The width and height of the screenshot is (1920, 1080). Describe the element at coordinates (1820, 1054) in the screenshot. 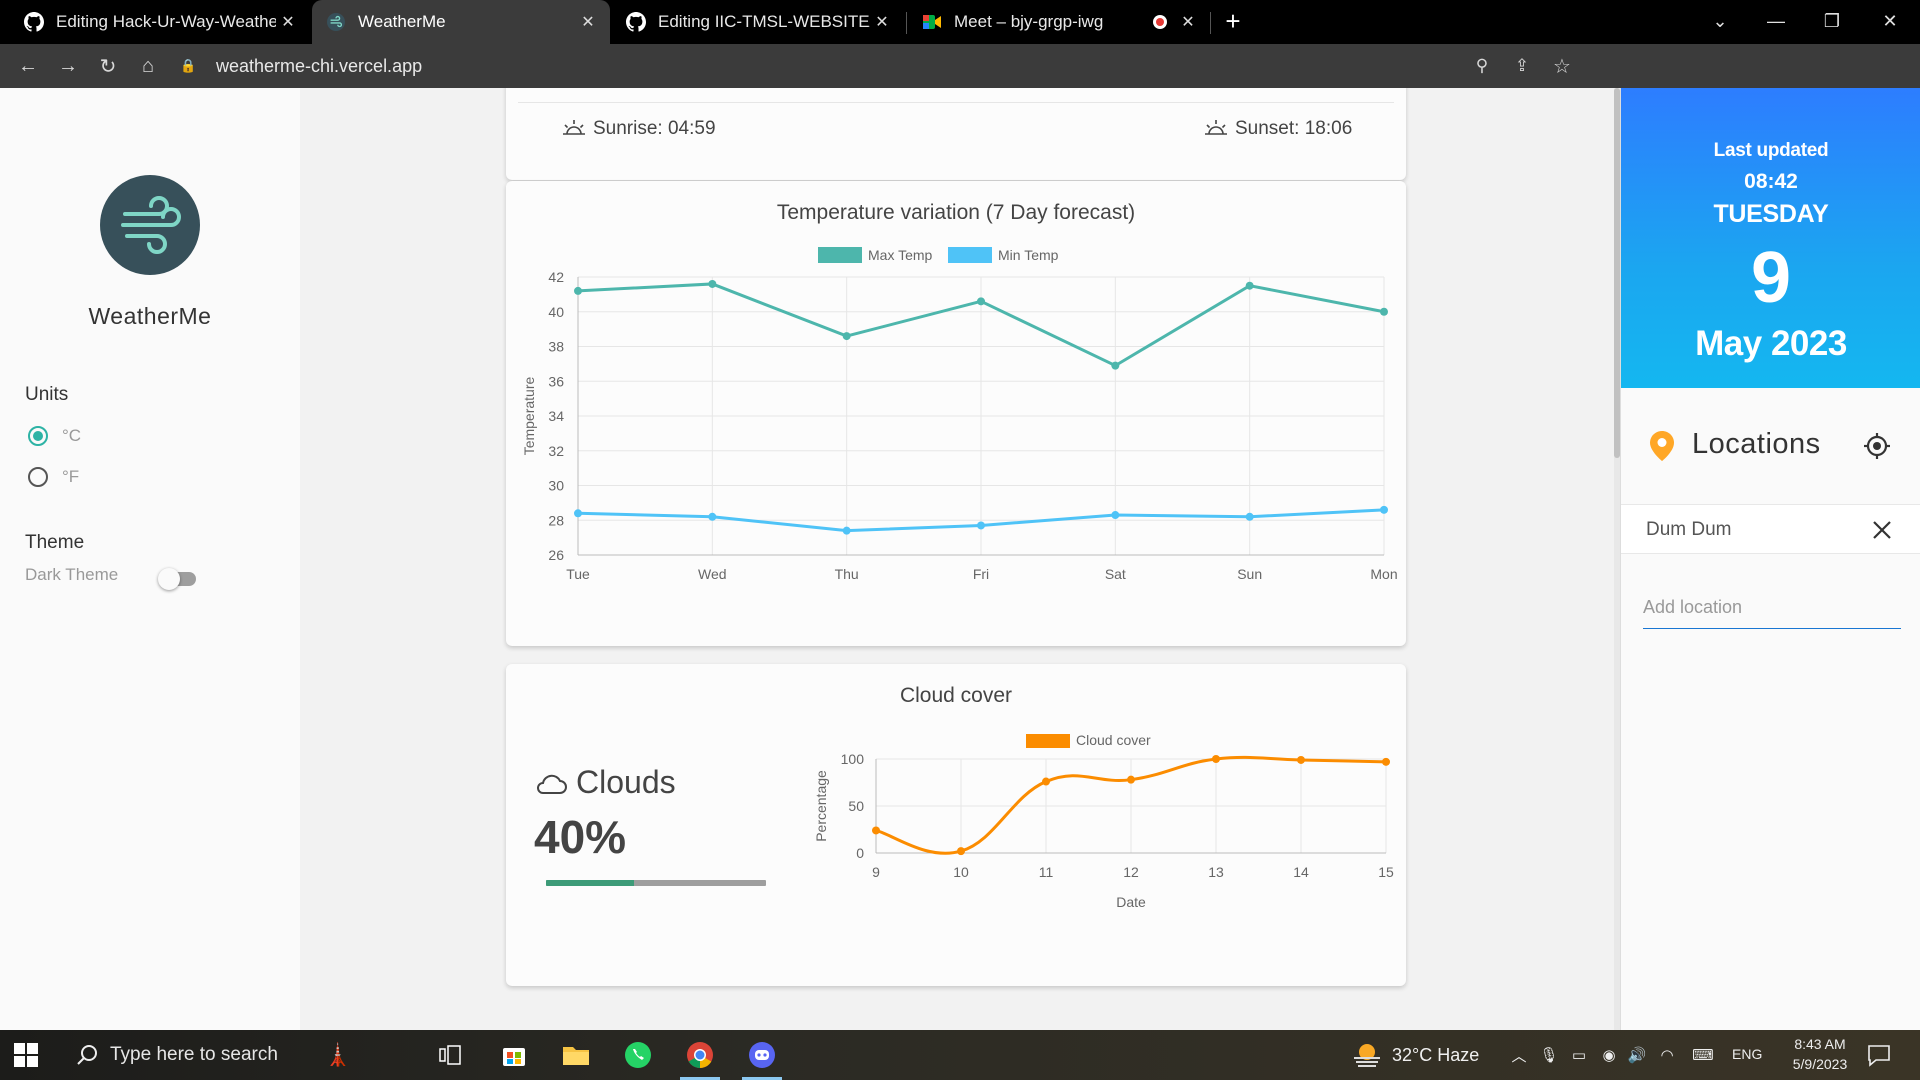

I see `taskbar-clock: 8:43 AM 5/9/2023` at that location.